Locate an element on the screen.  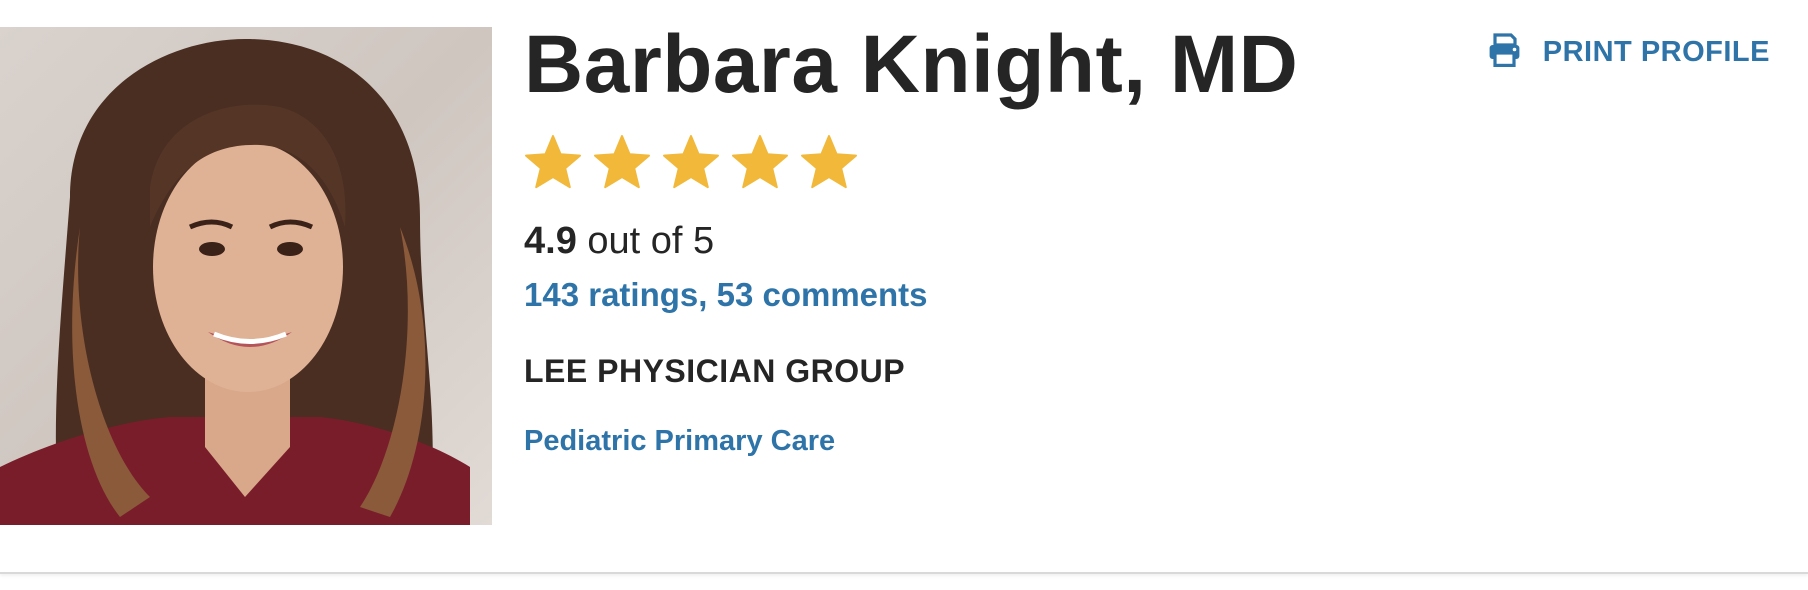
print-profile-label: PRINT PROFILE is located at coordinates (1656, 52).